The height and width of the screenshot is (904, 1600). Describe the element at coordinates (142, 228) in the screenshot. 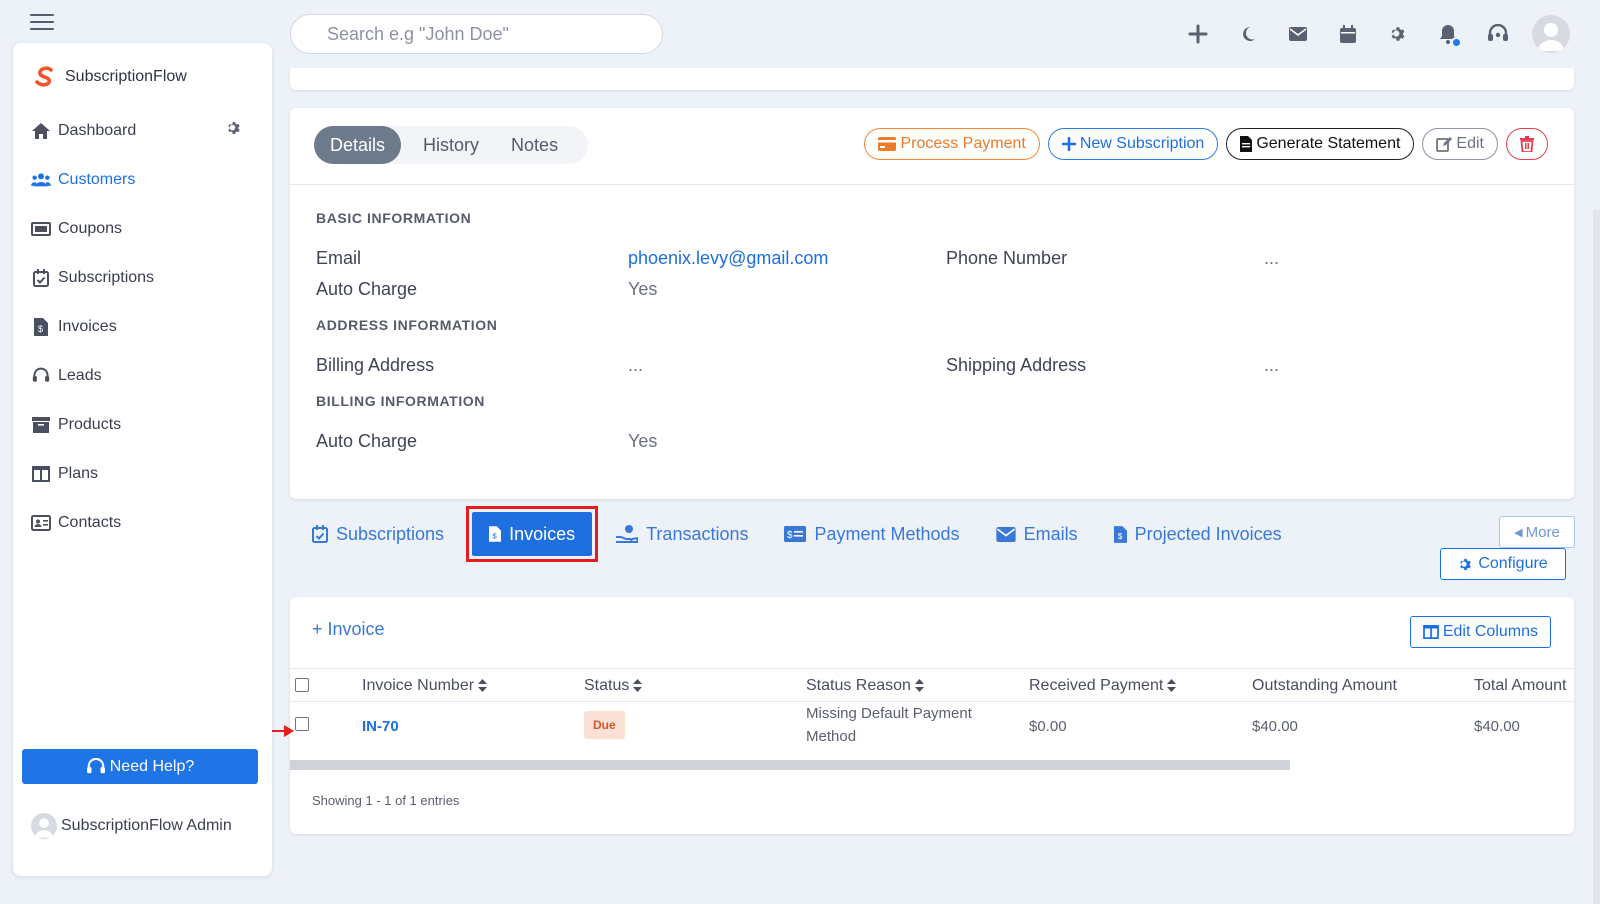

I see `sidebar-item-coupons: Coupons` at that location.